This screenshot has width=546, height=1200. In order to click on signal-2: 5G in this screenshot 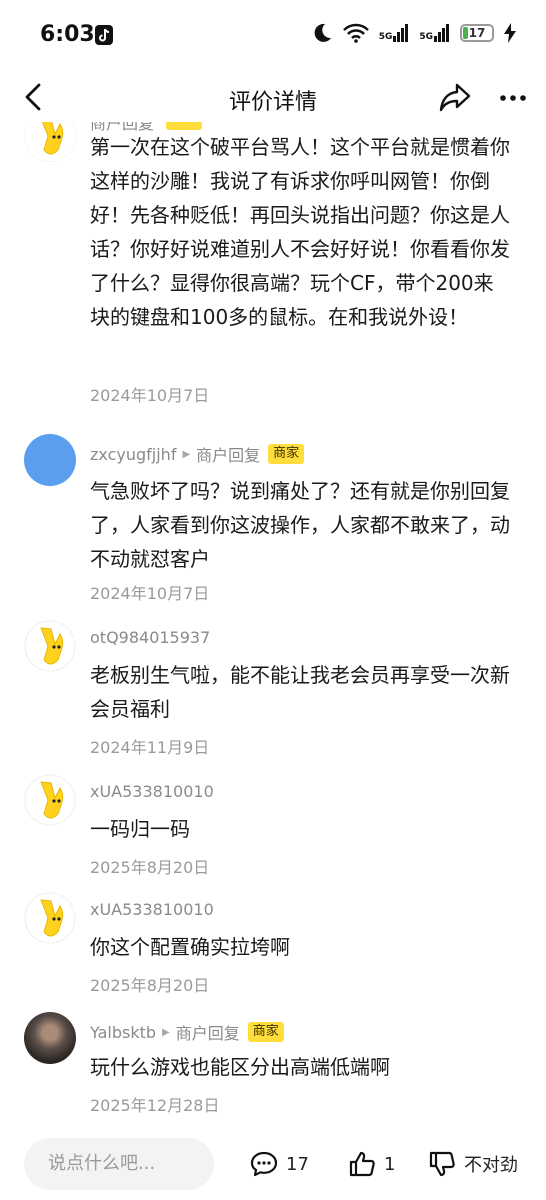, I will do `click(434, 33)`.